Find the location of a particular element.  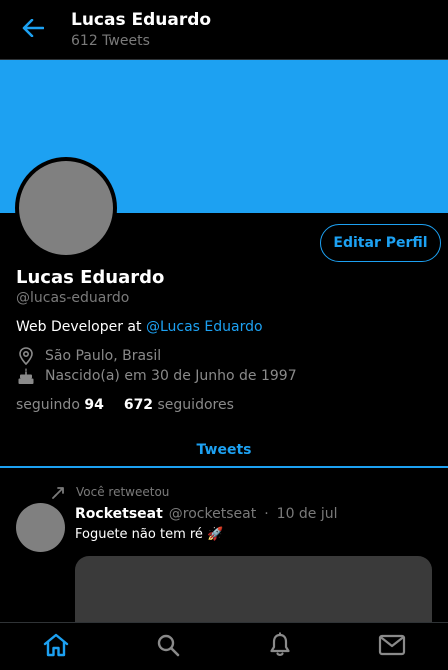

tweet-author-avatar is located at coordinates (40, 527).